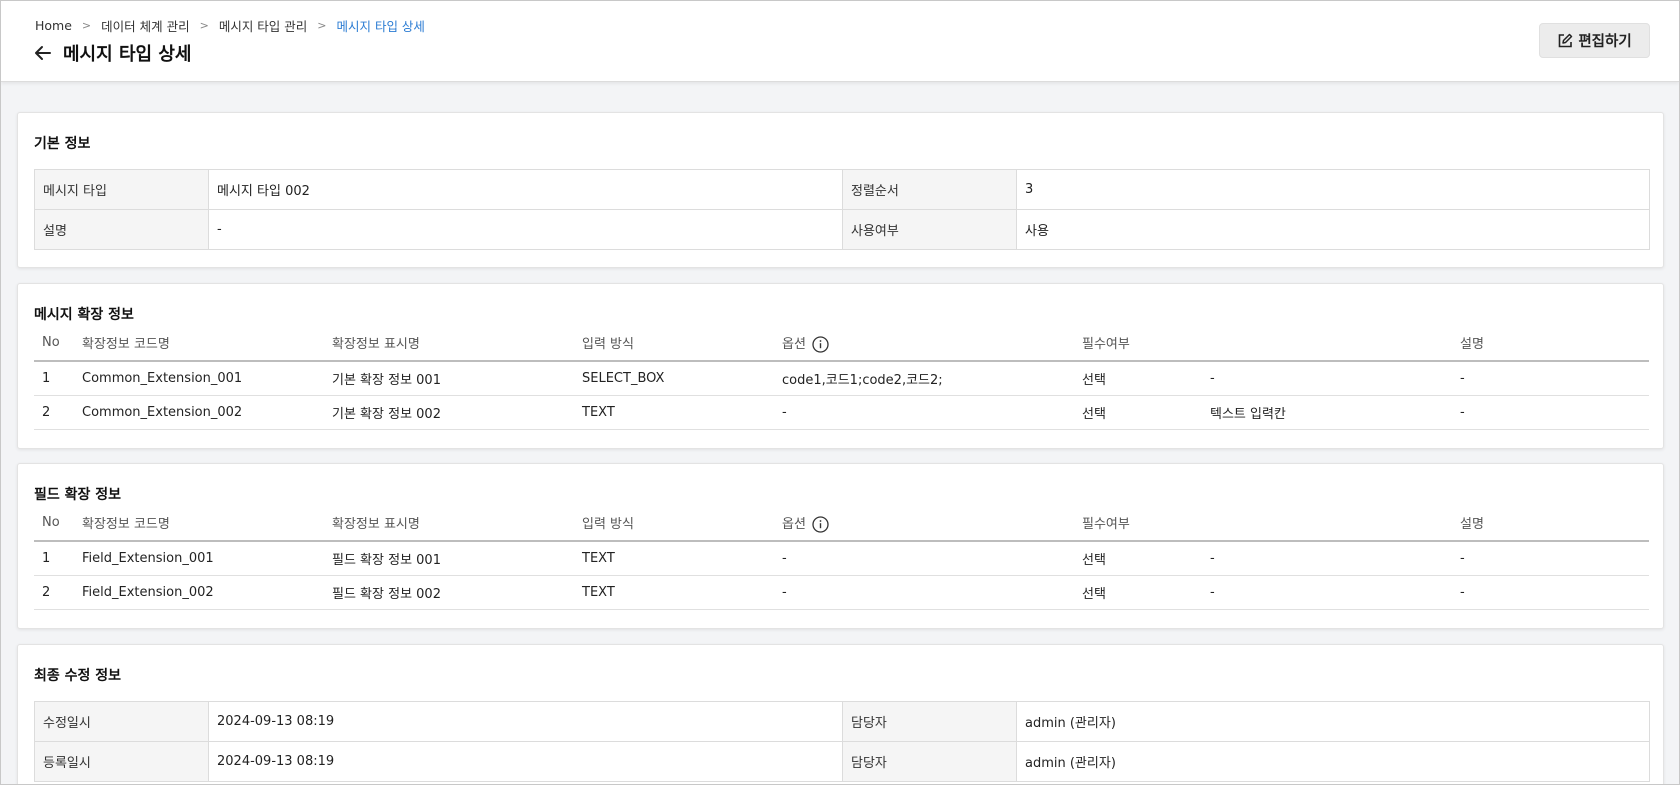 The image size is (1680, 785). What do you see at coordinates (1565, 41) in the screenshot?
I see `edit-icon` at bounding box center [1565, 41].